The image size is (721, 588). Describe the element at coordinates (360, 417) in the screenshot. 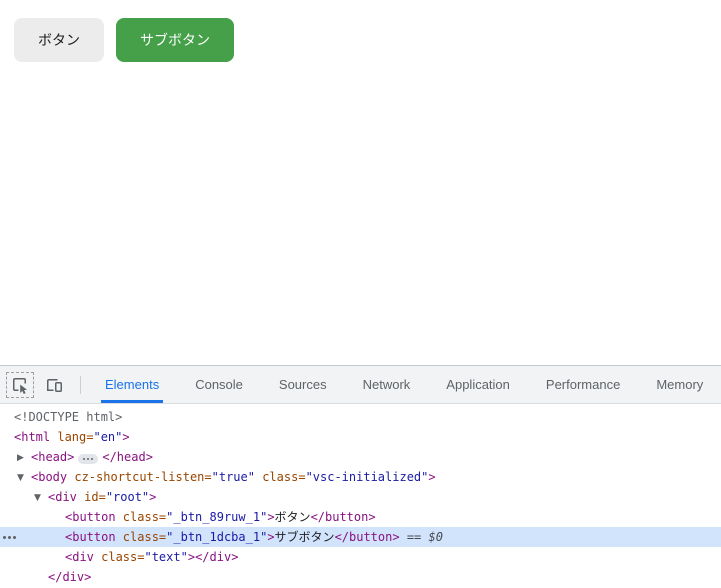

I see `dom-node-row: <!DOCTYPE html>` at that location.